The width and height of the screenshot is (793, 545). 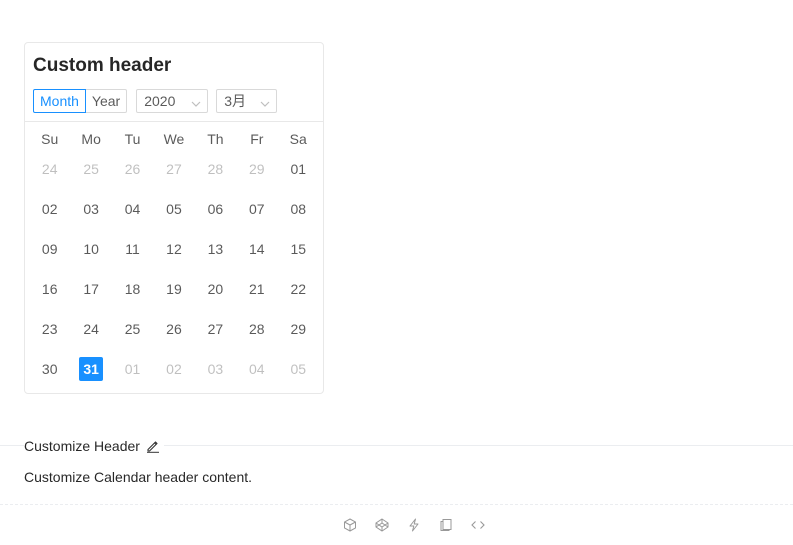 I want to click on weekday-label: Sa, so click(x=298, y=139).